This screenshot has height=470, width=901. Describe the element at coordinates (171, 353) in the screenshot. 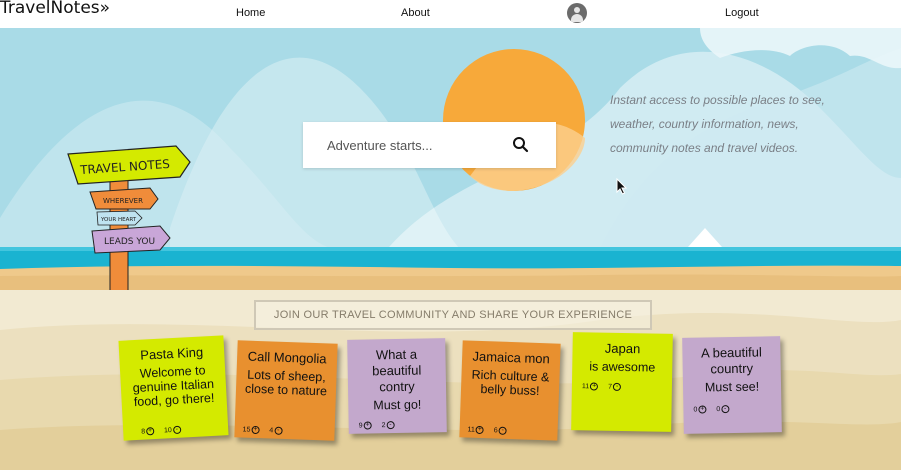

I see `note-title: Pasta King` at that location.